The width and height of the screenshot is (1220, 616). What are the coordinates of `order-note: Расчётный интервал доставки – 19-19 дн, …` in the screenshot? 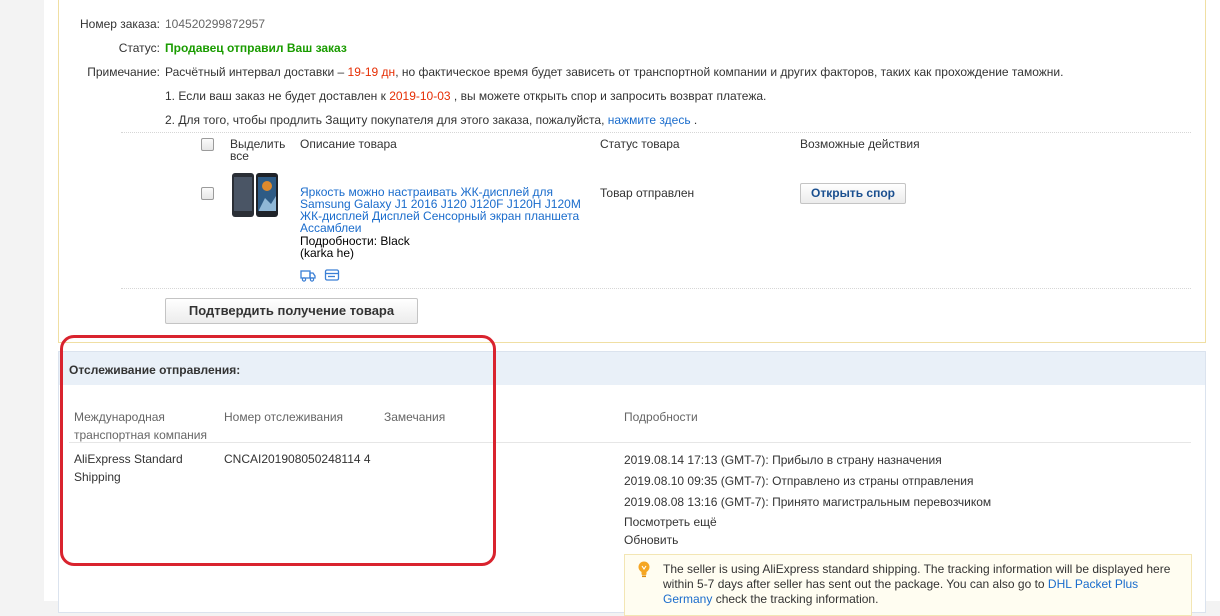 It's located at (614, 72).